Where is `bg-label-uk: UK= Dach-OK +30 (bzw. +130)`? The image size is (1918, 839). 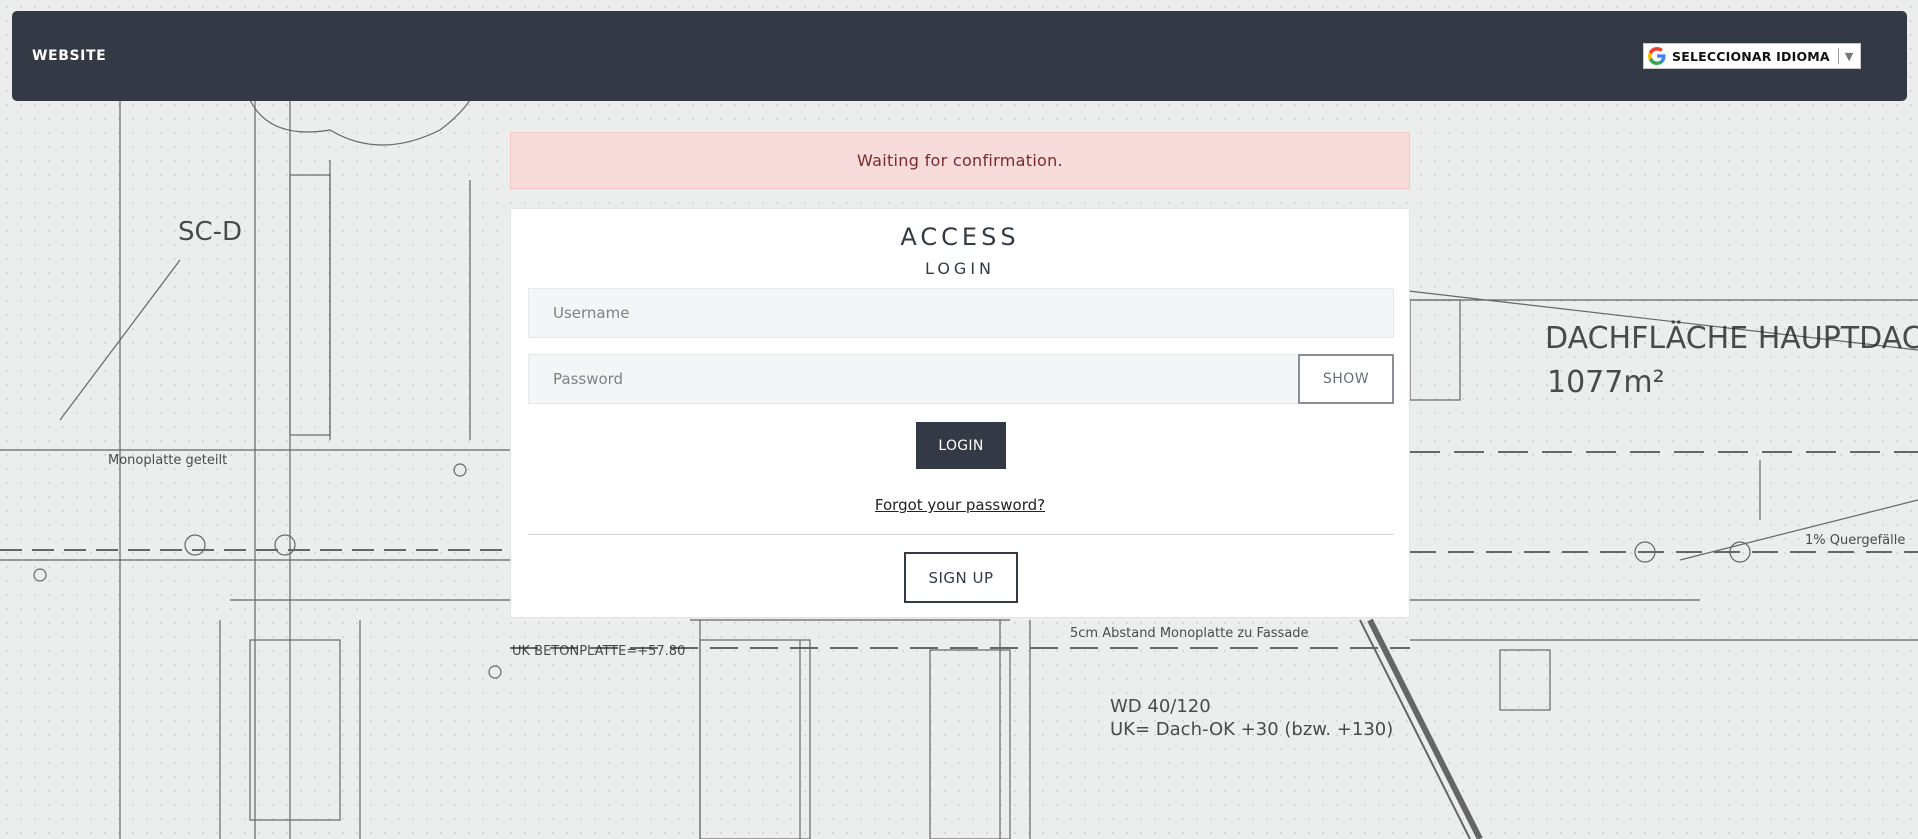 bg-label-uk: UK= Dach-OK +30 (bzw. +130) is located at coordinates (1251, 729).